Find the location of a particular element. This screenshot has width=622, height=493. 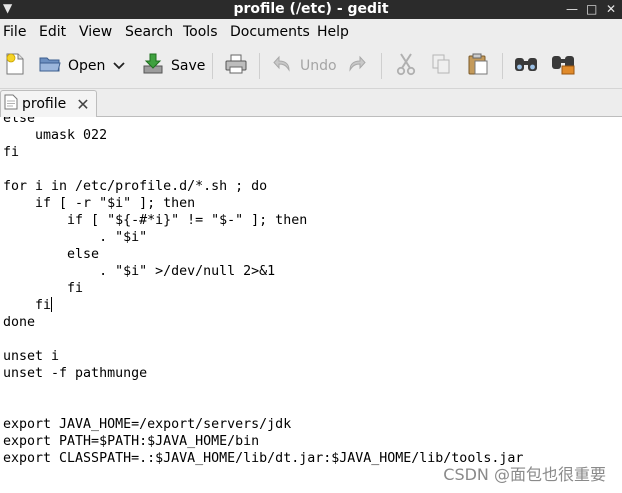

menu-view: View is located at coordinates (95, 32).